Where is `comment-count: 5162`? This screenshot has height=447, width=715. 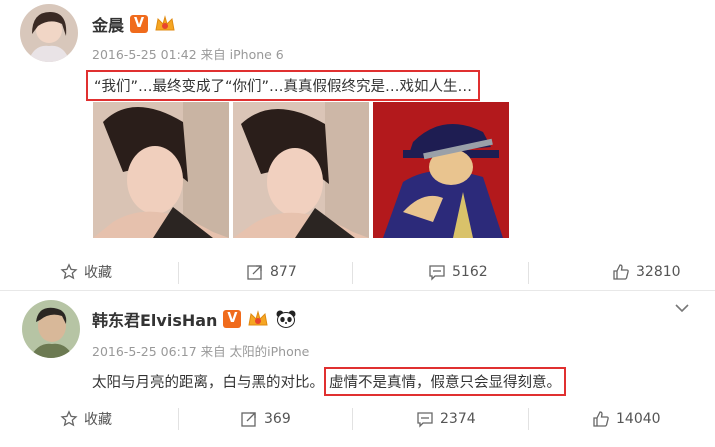 comment-count: 5162 is located at coordinates (470, 271).